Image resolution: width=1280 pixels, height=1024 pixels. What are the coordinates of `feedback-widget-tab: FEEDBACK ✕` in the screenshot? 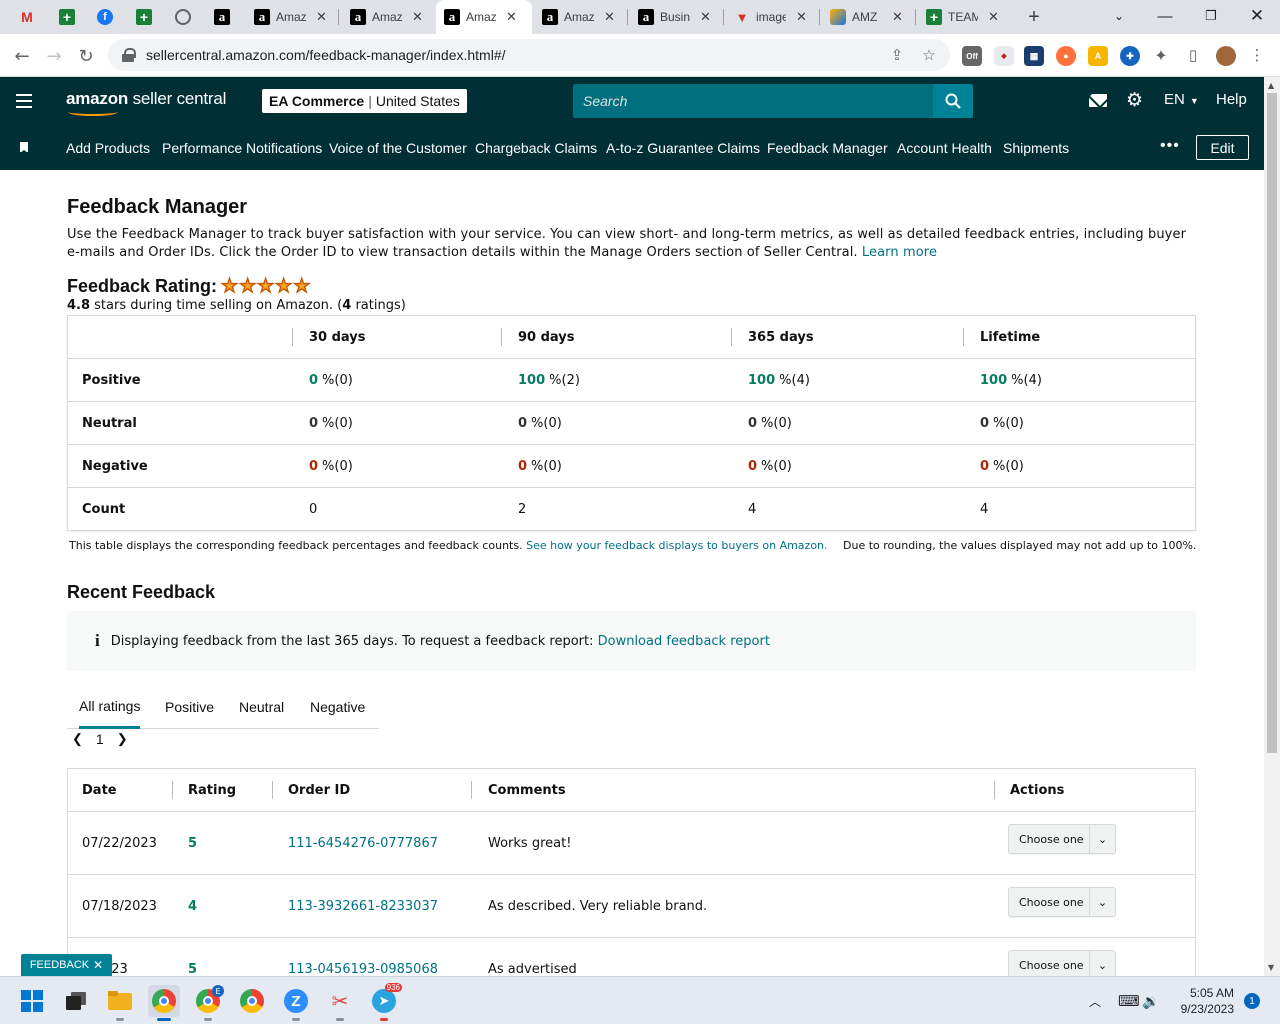 It's located at (66, 965).